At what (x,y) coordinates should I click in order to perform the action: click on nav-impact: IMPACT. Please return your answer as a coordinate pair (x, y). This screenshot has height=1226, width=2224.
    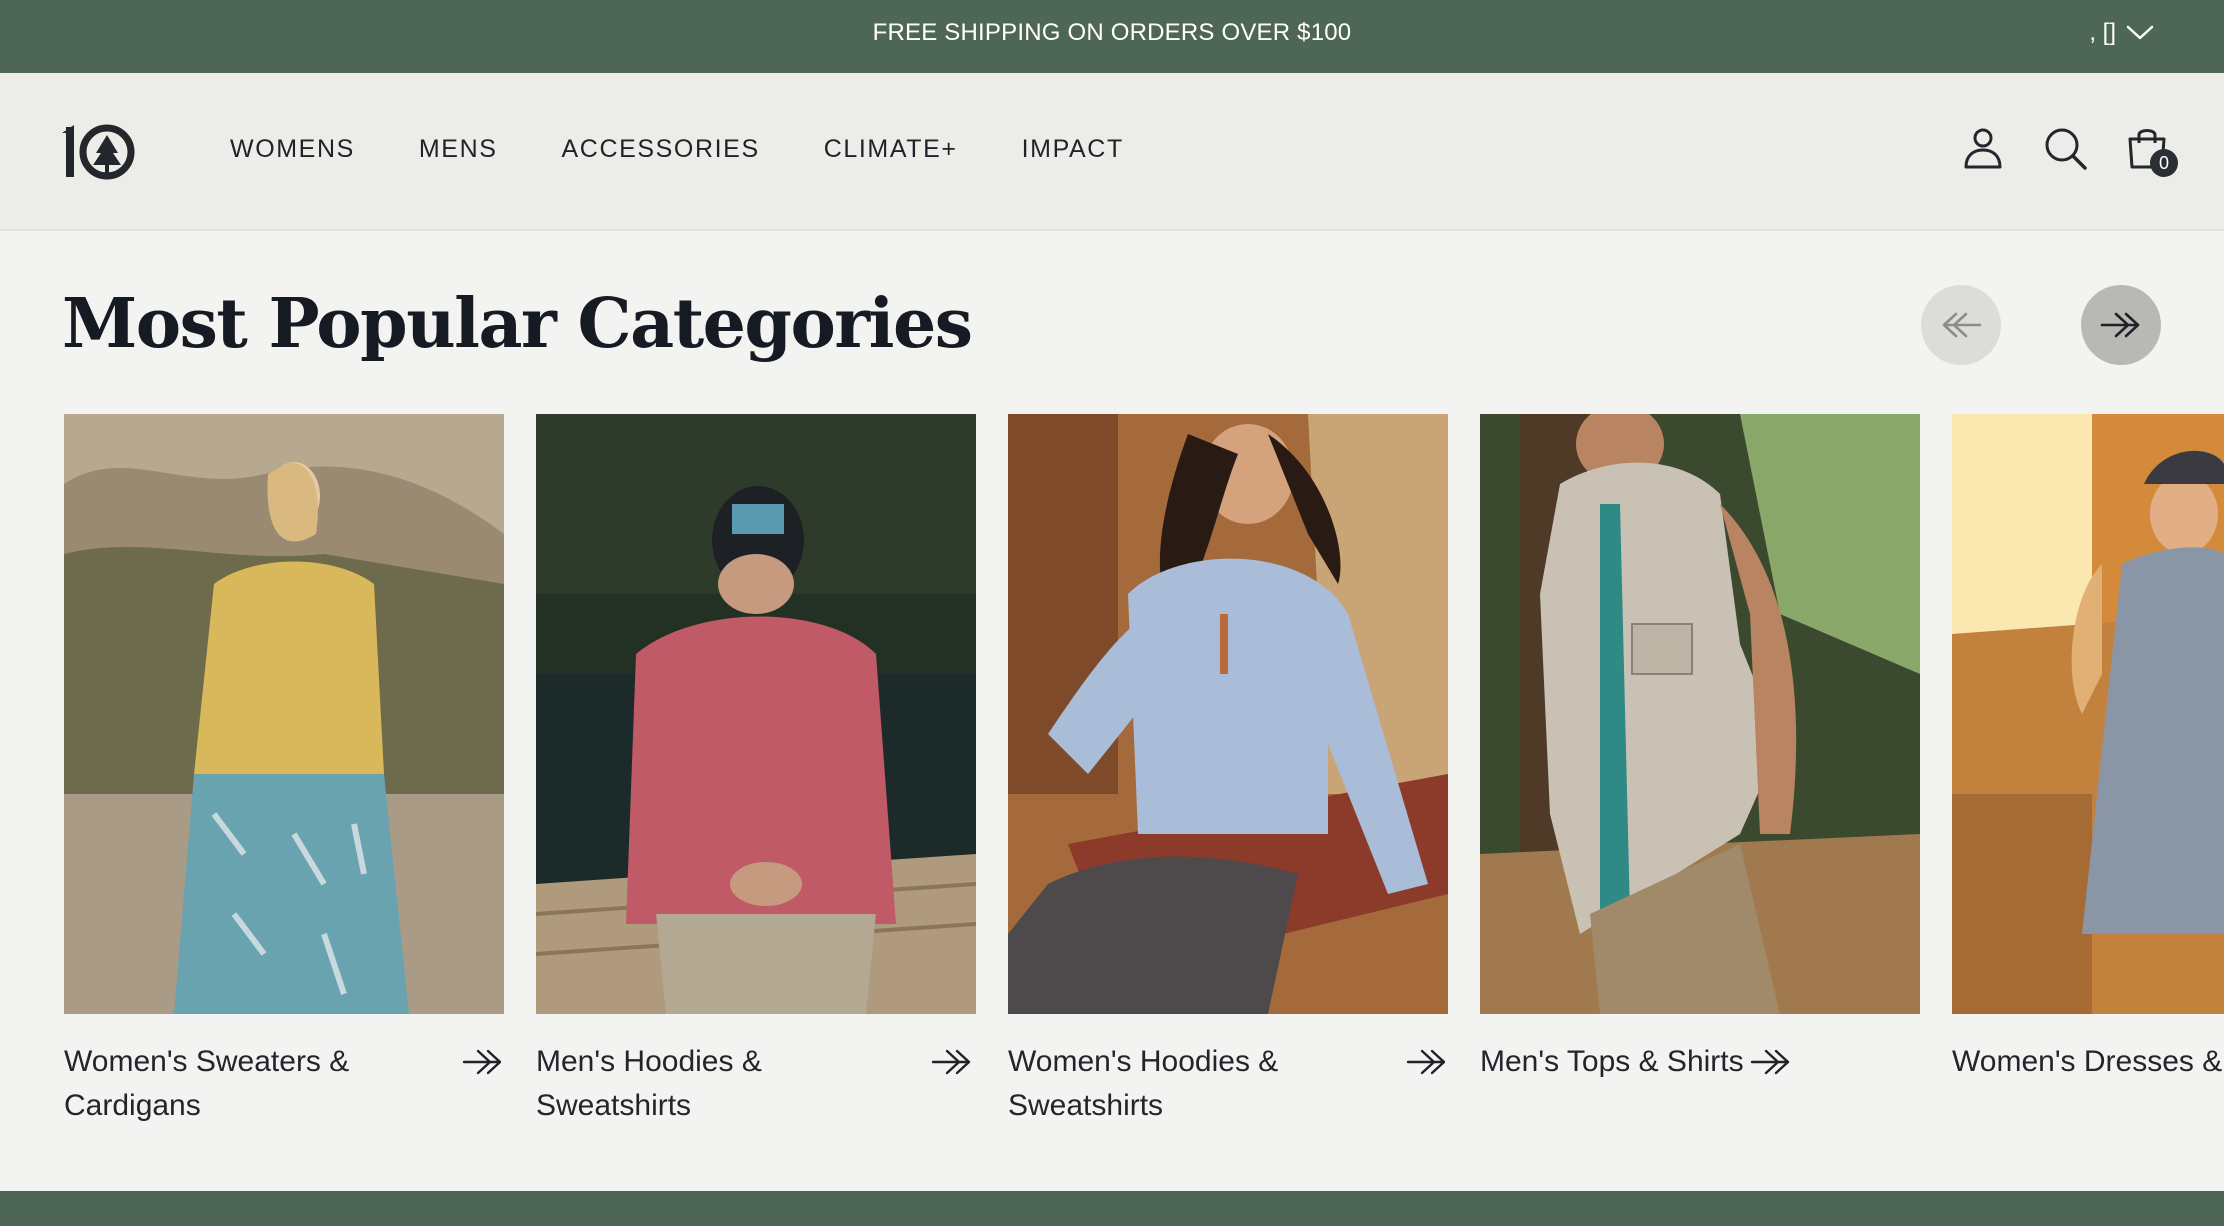
    Looking at the image, I should click on (1073, 149).